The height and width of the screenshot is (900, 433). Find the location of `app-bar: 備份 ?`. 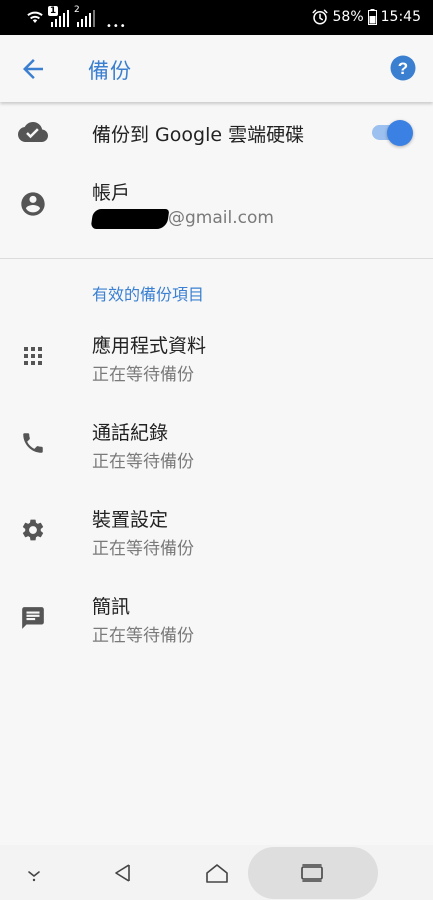

app-bar: 備份 ? is located at coordinates (216, 68).